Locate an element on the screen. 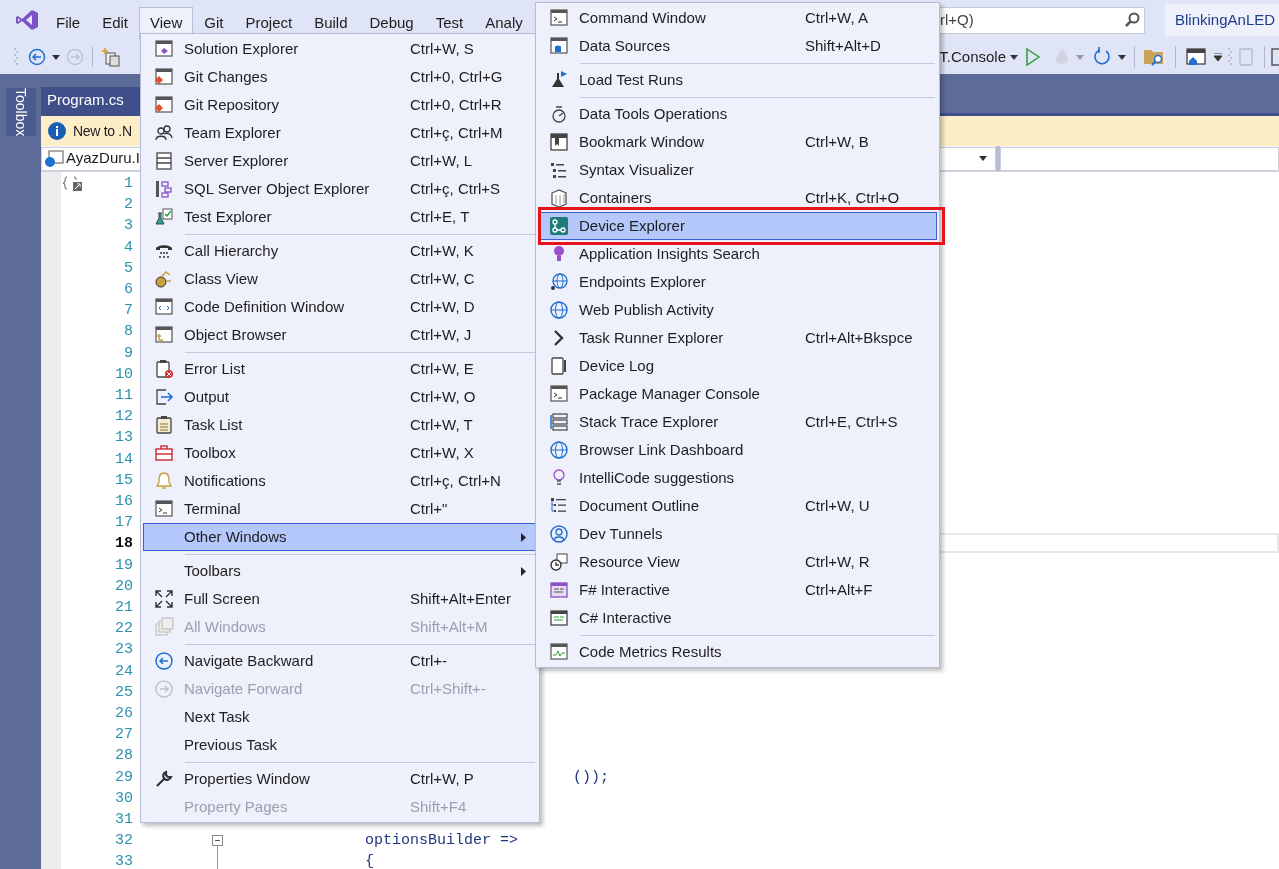 This screenshot has width=1279, height=869. server-icon is located at coordinates (164, 161).